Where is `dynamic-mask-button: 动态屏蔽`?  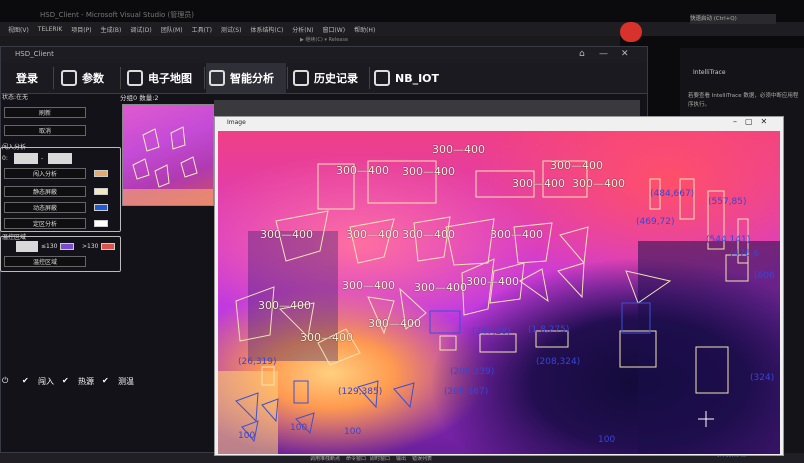 dynamic-mask-button: 动态屏蔽 is located at coordinates (45, 207).